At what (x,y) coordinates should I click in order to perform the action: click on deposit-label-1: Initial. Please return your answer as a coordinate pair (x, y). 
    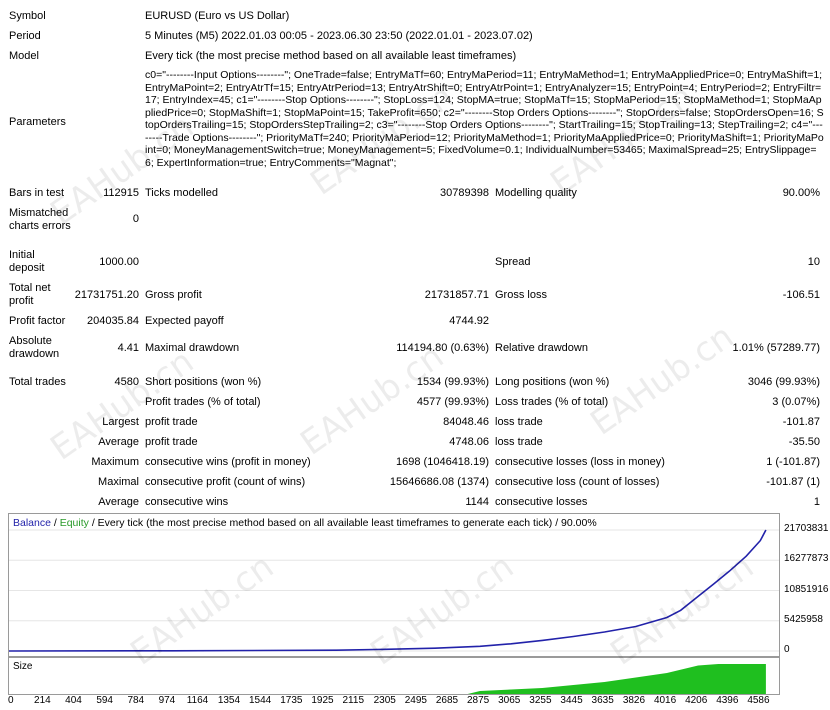
    Looking at the image, I should click on (22, 255).